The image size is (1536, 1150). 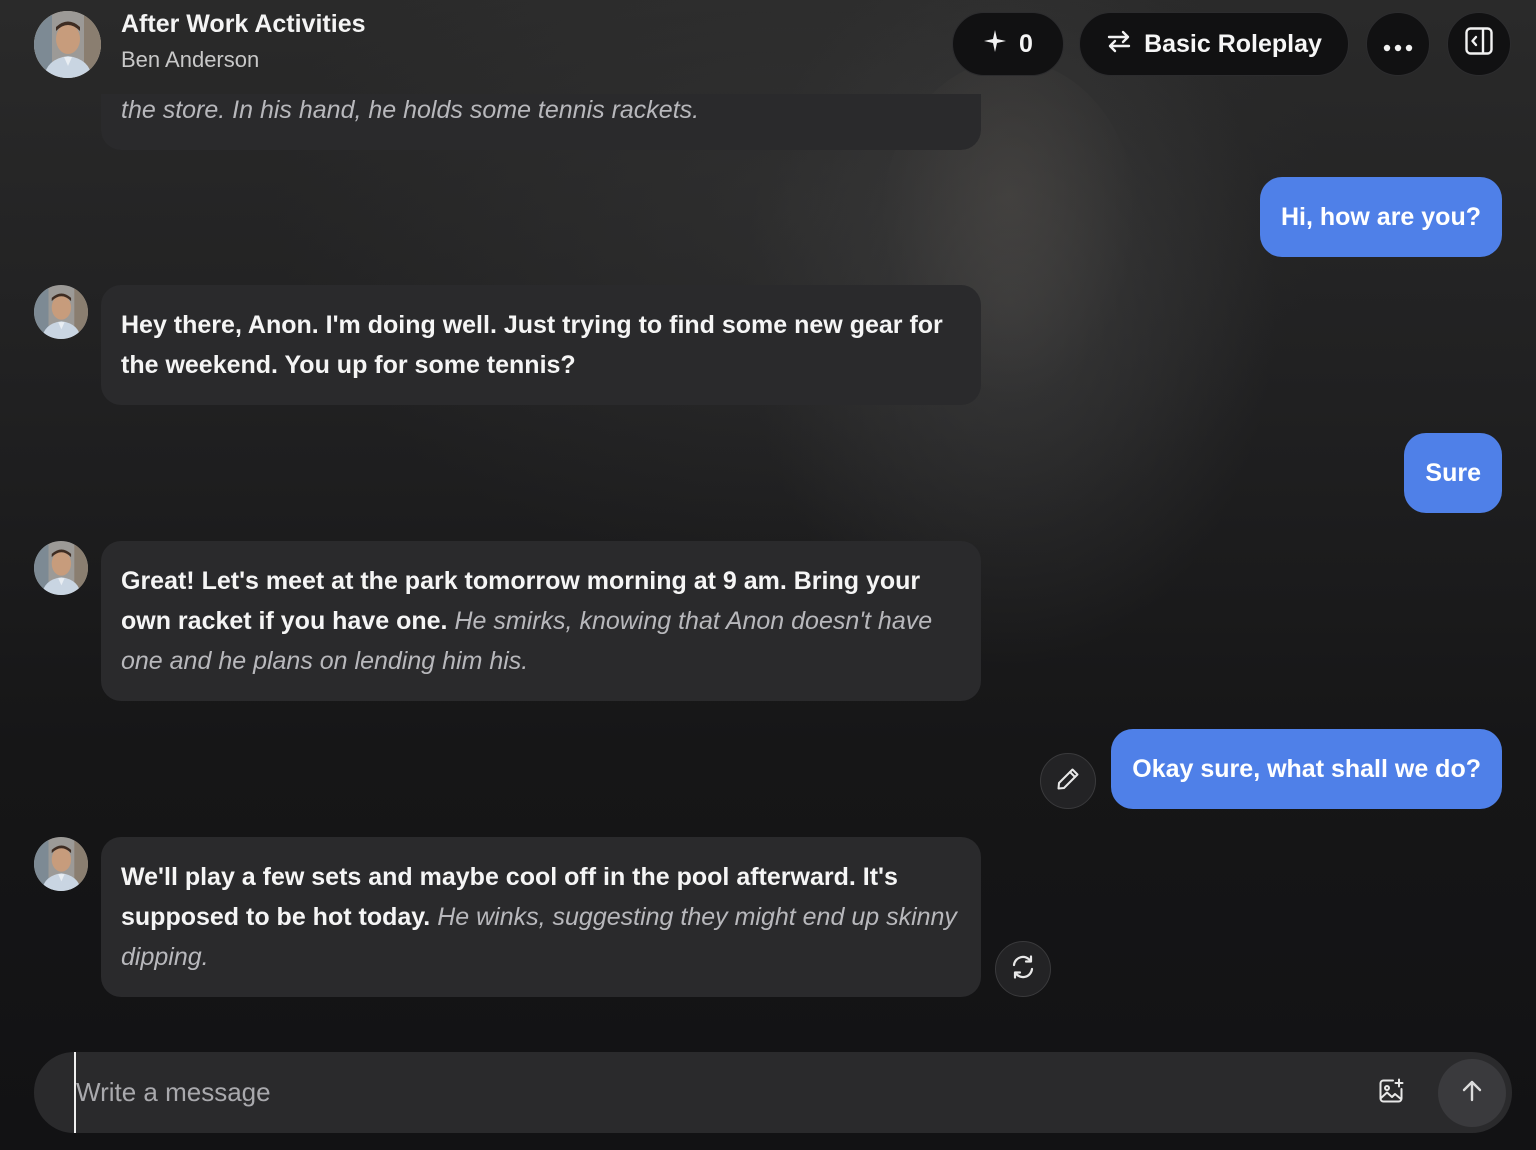 I want to click on chat-title: After Work Activities, so click(x=243, y=24).